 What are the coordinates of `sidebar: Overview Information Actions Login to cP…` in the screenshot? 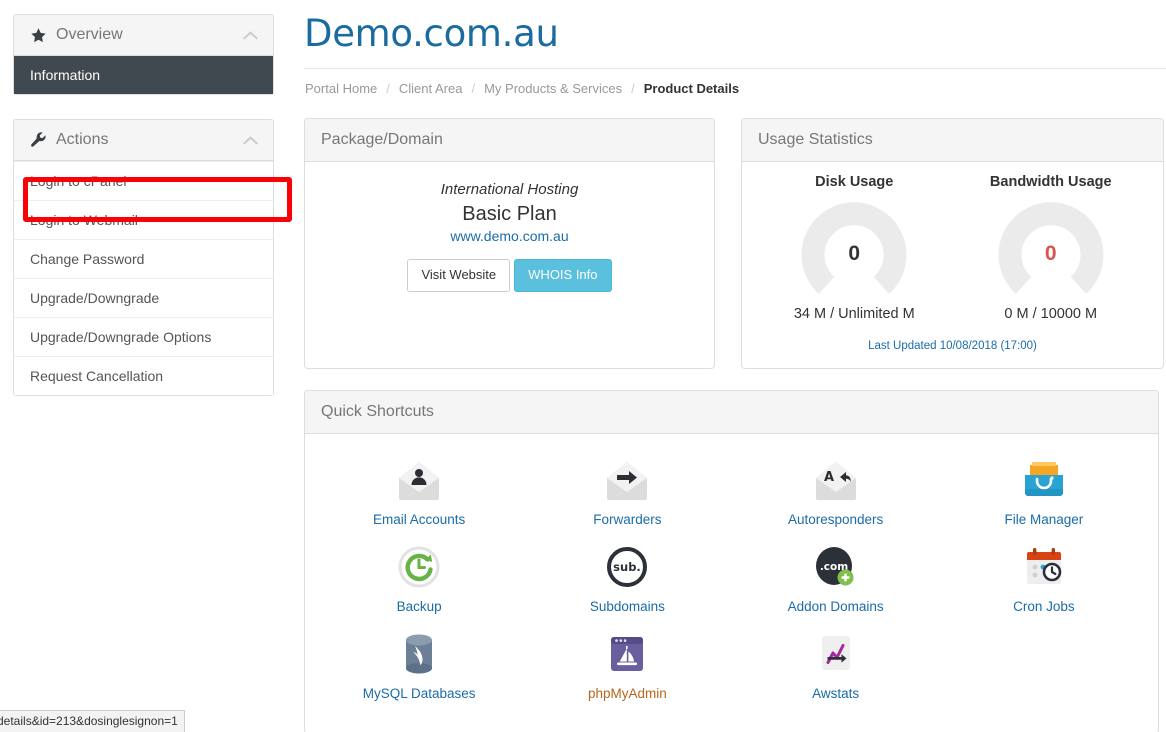 It's located at (152, 217).